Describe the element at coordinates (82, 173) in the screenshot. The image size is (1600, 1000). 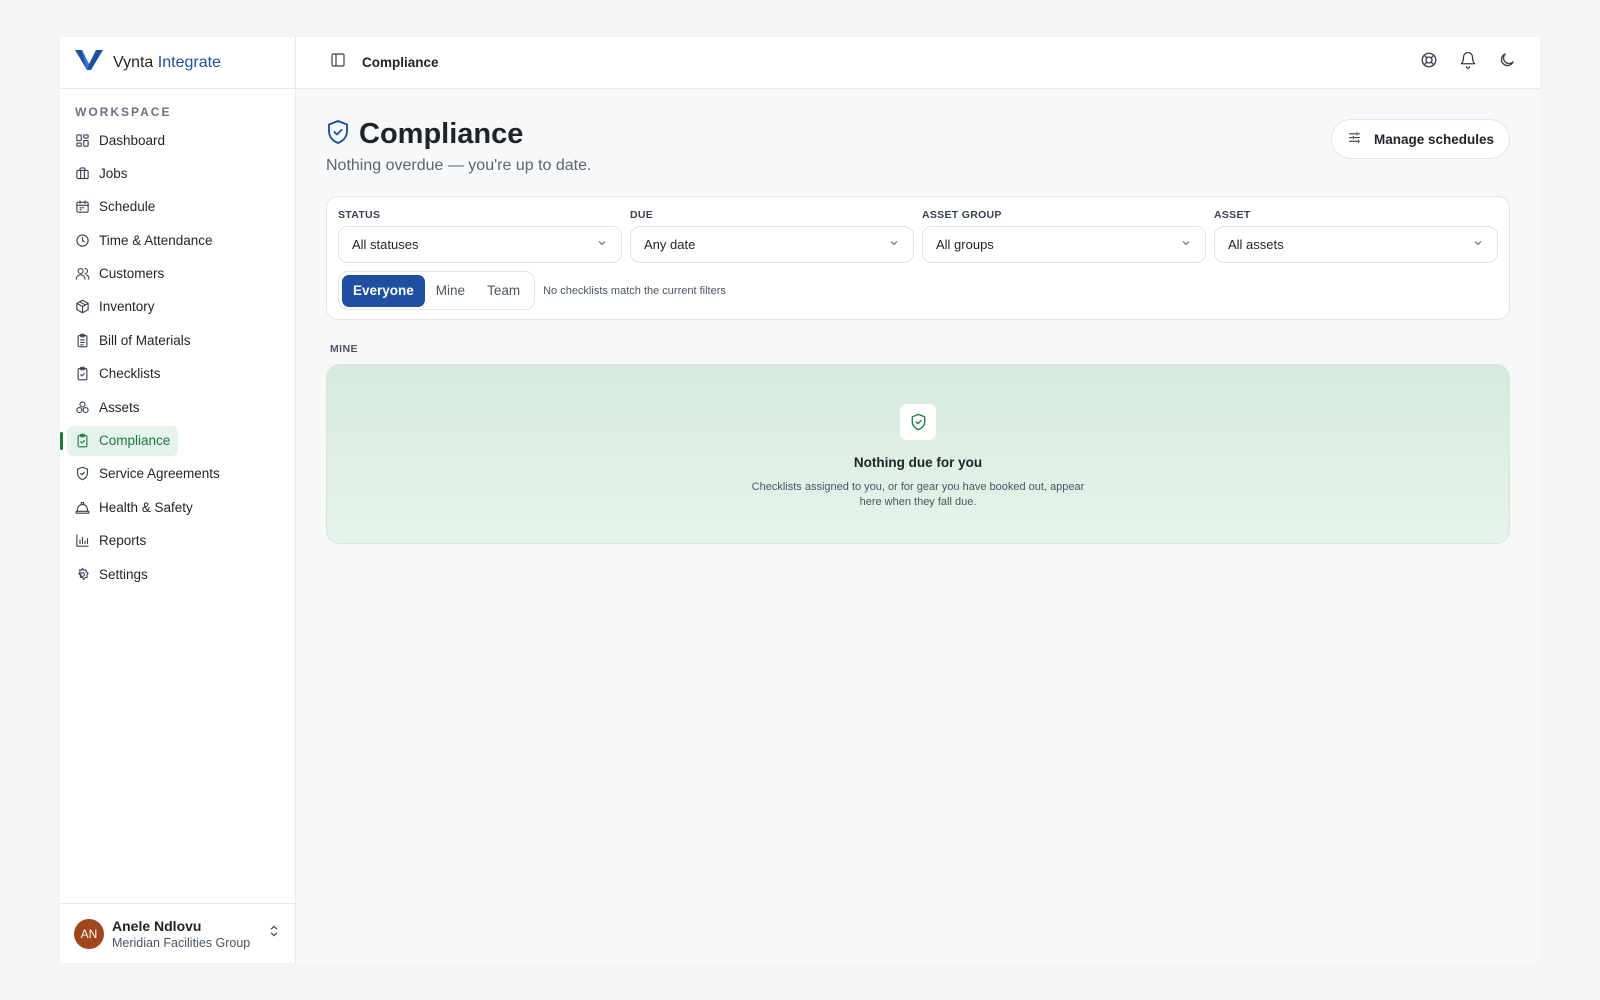
I see `briefcase-icon` at that location.